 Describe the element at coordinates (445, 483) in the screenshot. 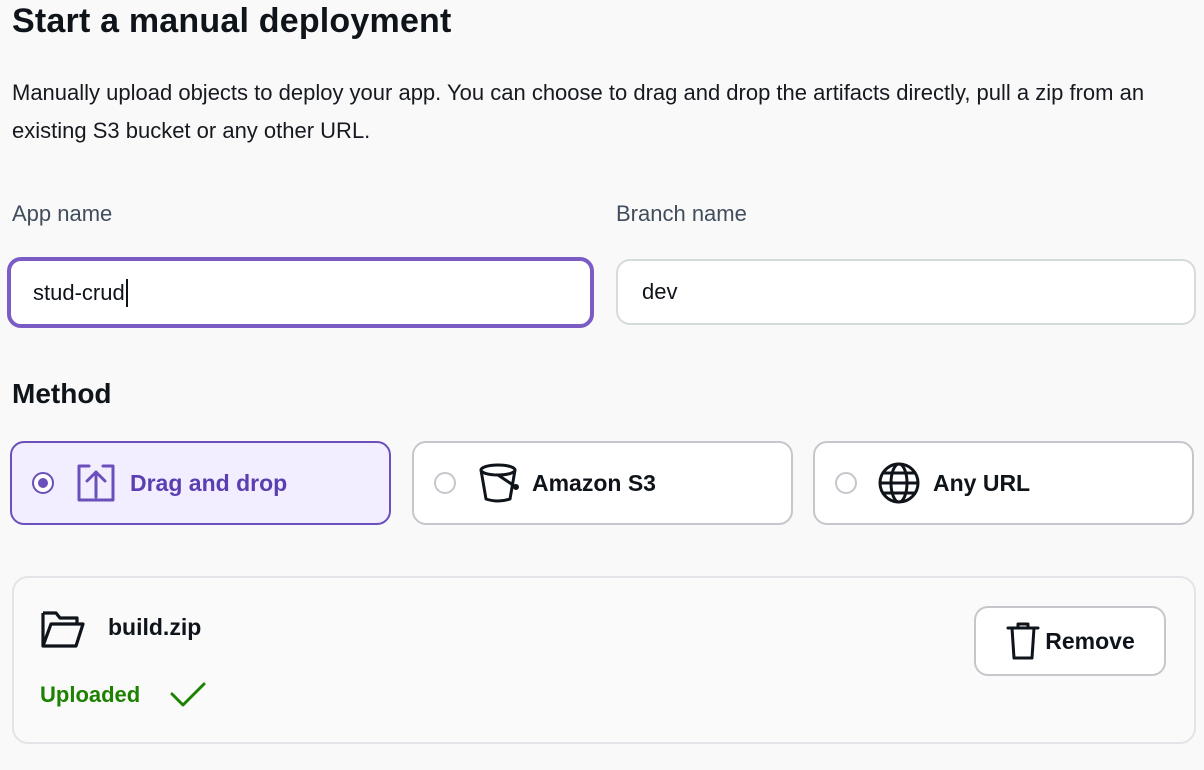

I see `radio-amazon-s3` at that location.